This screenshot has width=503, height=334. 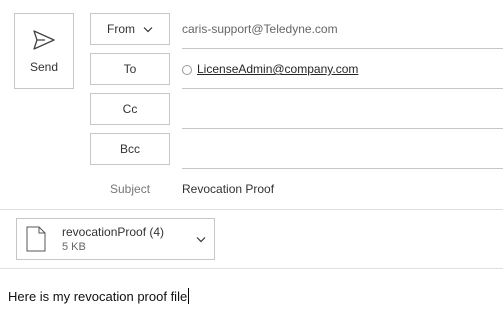 I want to click on cc-button: Cc, so click(x=130, y=109).